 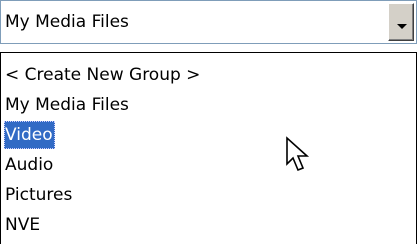 What do you see at coordinates (298, 154) in the screenshot?
I see `mouse-pointer-icon` at bounding box center [298, 154].